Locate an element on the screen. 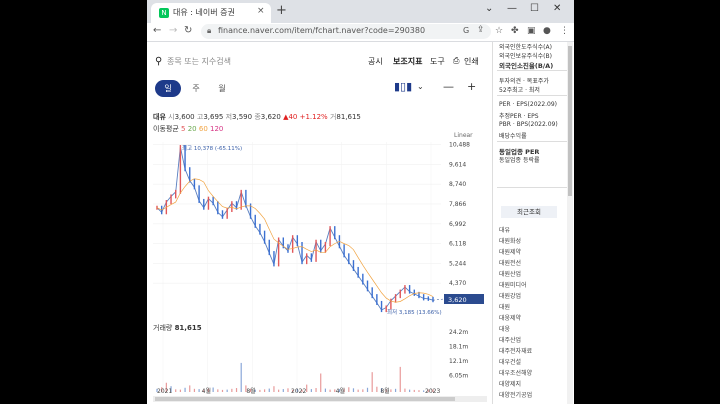 This screenshot has width=720, height=404. tab-close-icon: × is located at coordinates (261, 11).